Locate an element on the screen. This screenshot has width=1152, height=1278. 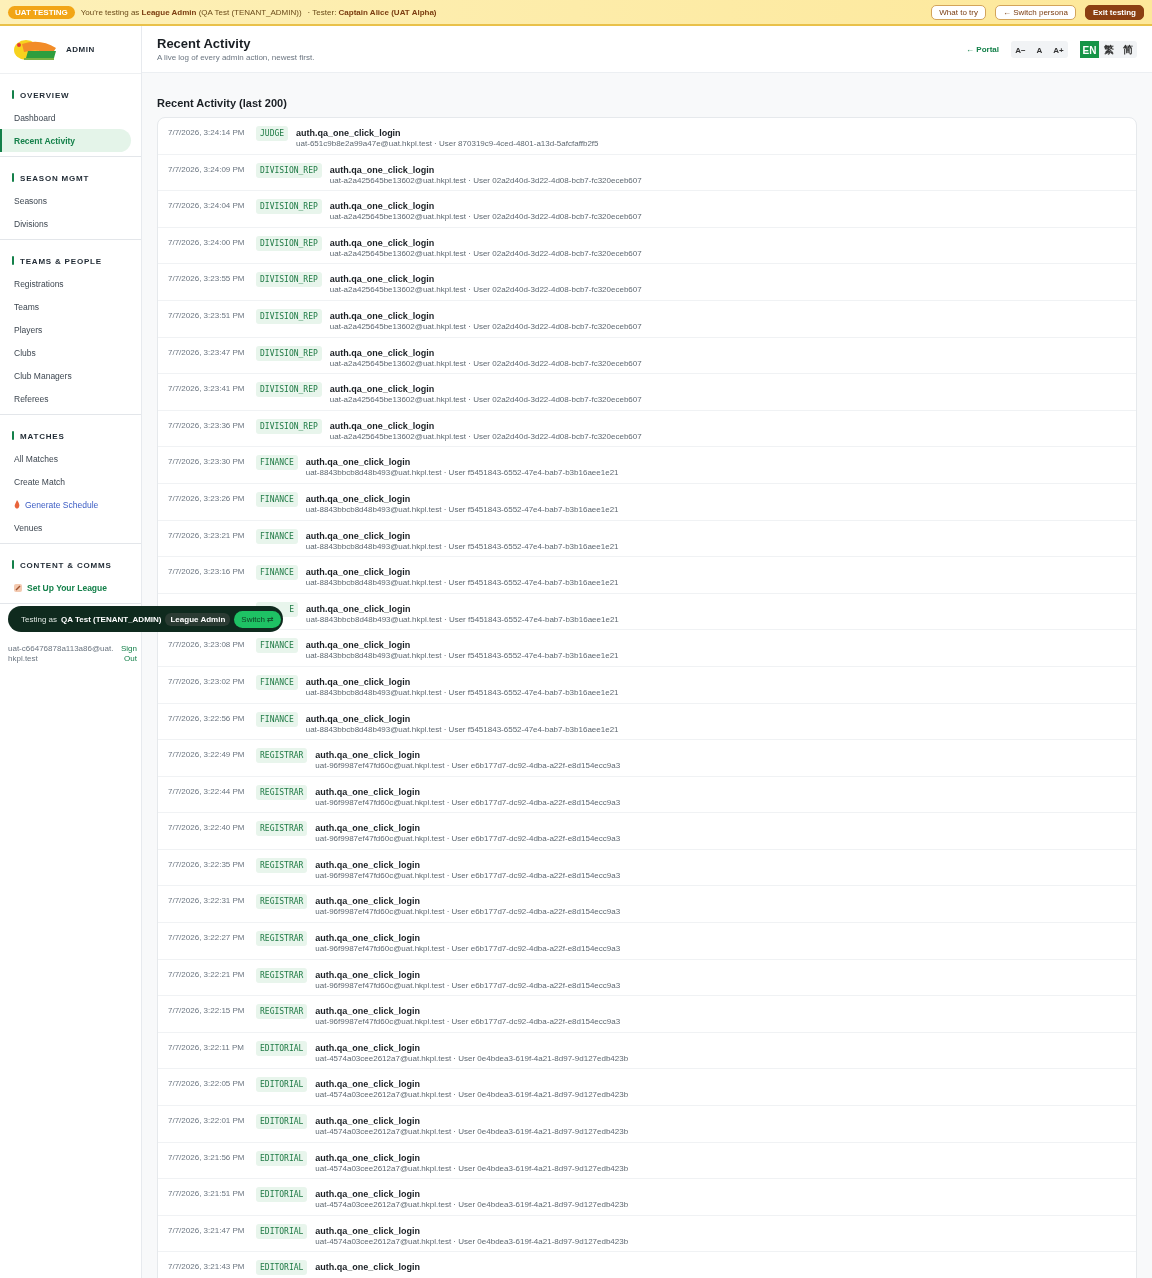
nav-item: Dashboard is located at coordinates (65, 117).